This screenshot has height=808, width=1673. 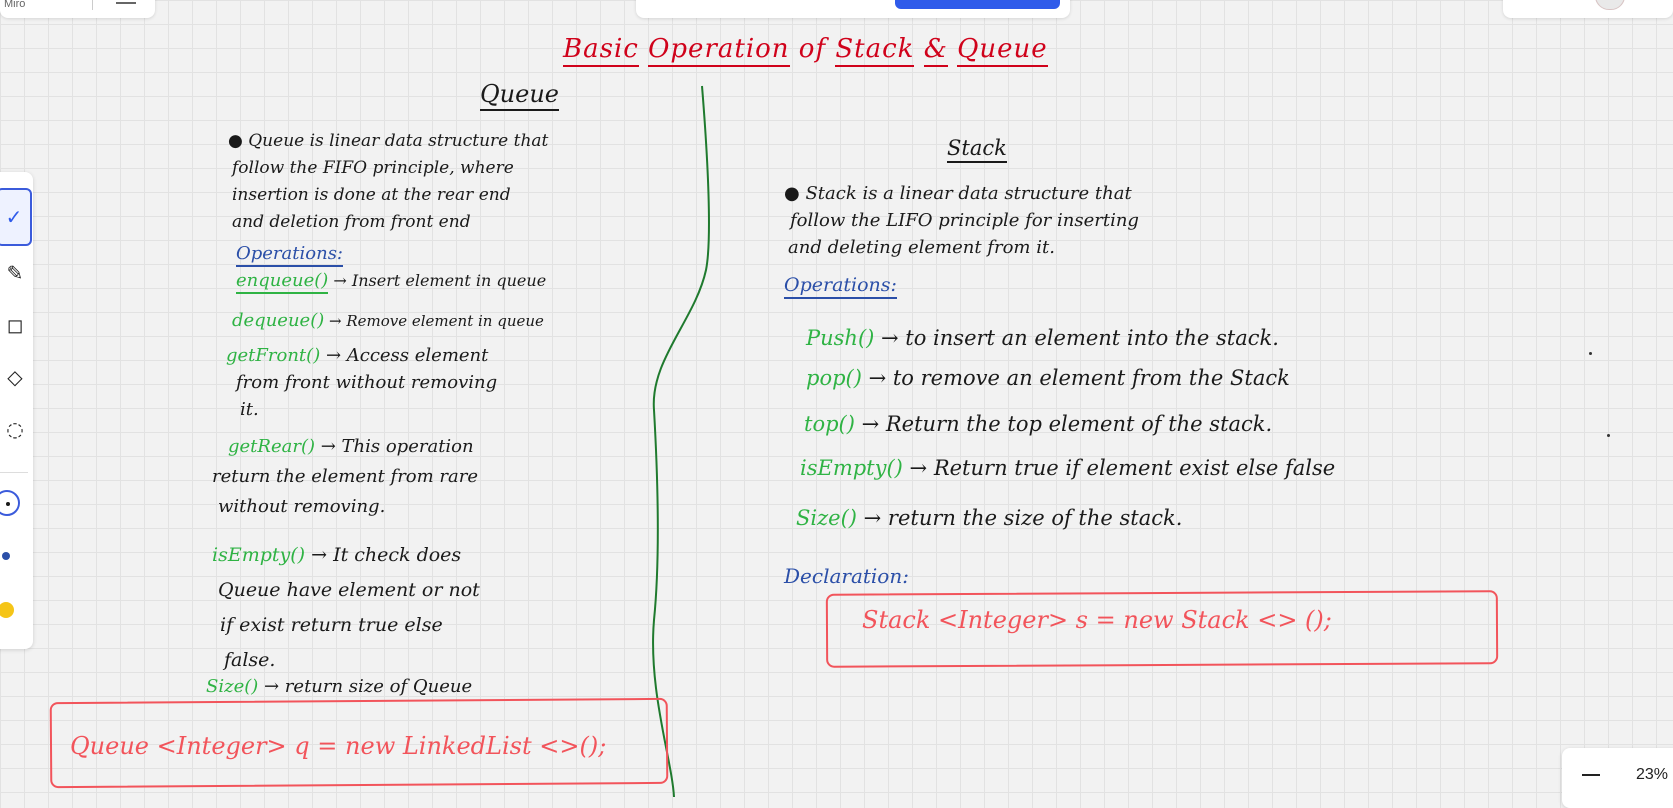 I want to click on color-swatch-black, so click(x=10, y=503).